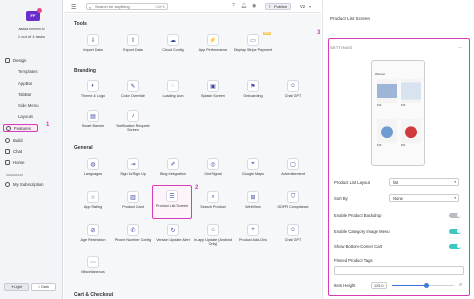 The width and height of the screenshot is (474, 299). Describe the element at coordinates (455, 231) in the screenshot. I see `category-toggle` at that location.